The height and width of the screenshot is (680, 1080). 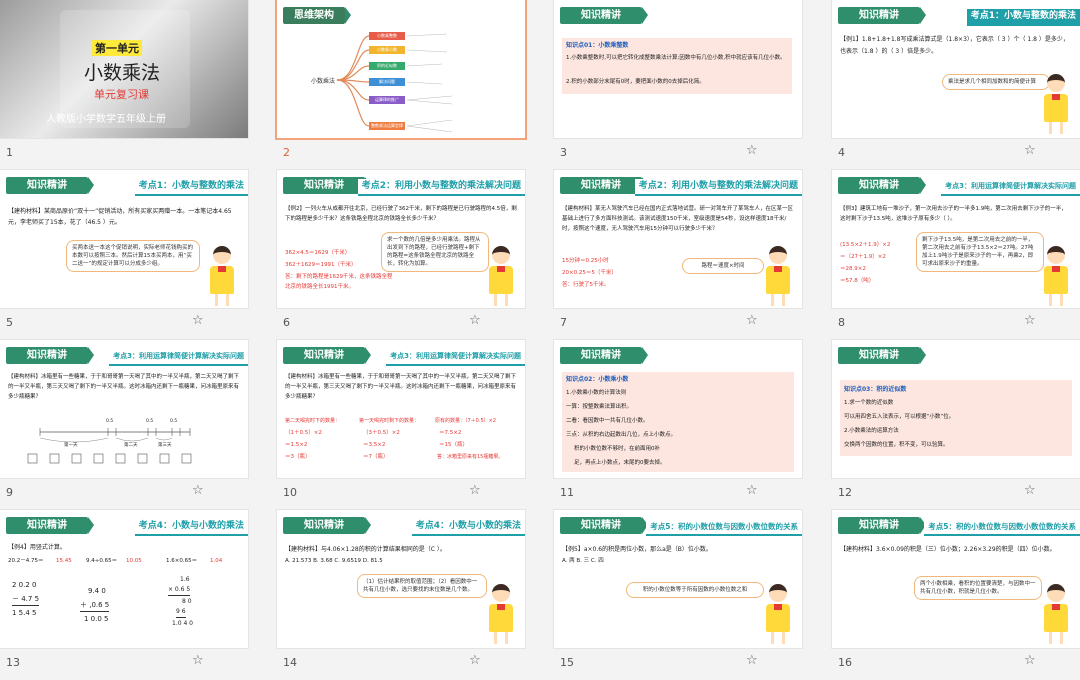 What do you see at coordinates (339, 282) in the screenshot?
I see `answer-line: 答：剩下的路程是1629千米，这条铁路全程北京的铁路全长1991千米。` at bounding box center [339, 282].